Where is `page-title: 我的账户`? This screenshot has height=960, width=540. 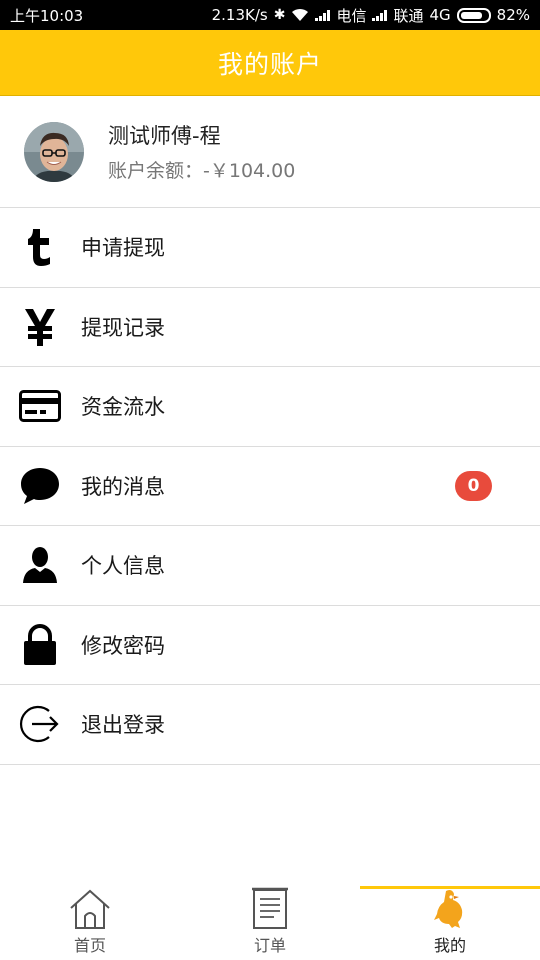
page-title: 我的账户 is located at coordinates (269, 64).